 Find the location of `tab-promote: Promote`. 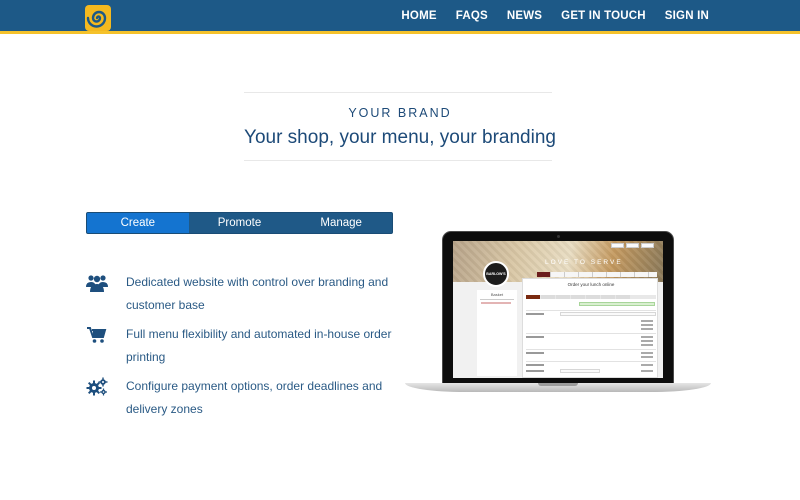

tab-promote: Promote is located at coordinates (240, 223).